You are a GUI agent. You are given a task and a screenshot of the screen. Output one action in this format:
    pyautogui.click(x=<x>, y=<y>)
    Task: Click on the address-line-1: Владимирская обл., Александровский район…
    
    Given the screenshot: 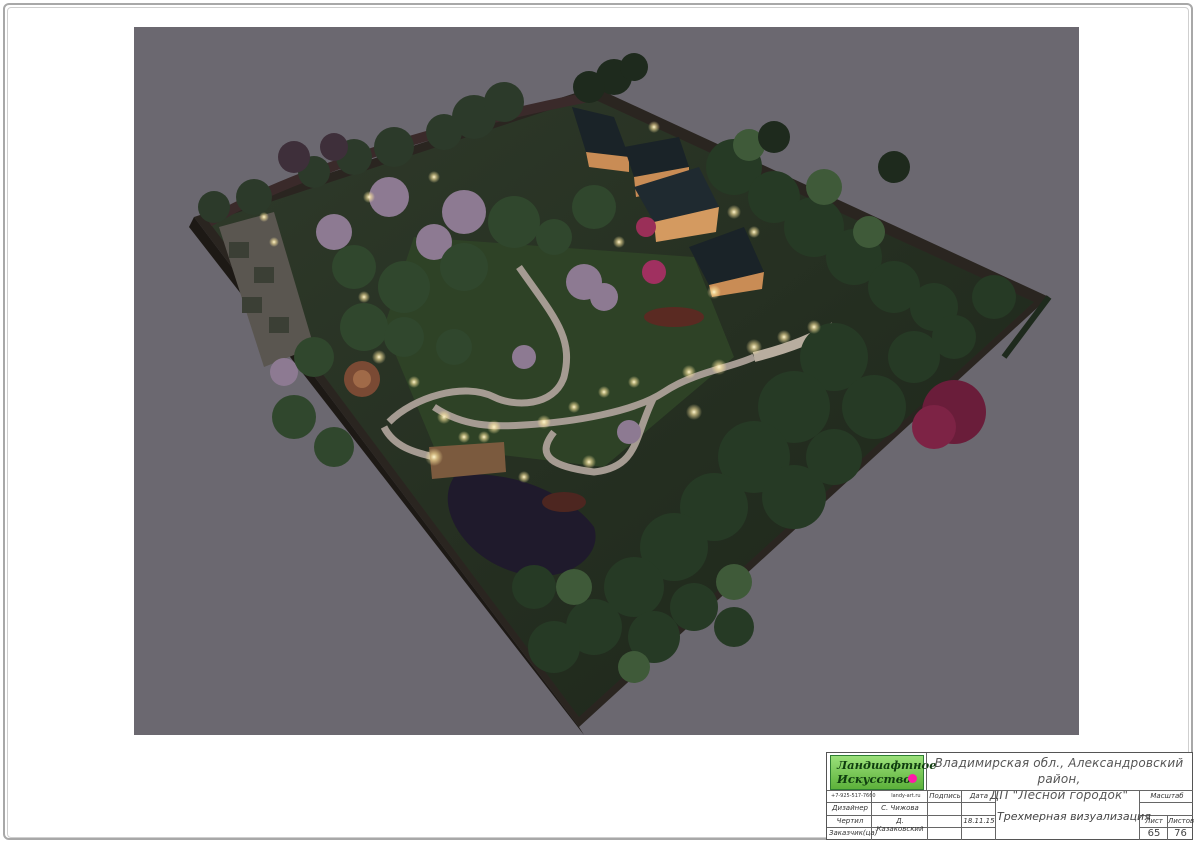 What is the action you would take?
    pyautogui.click(x=1059, y=771)
    